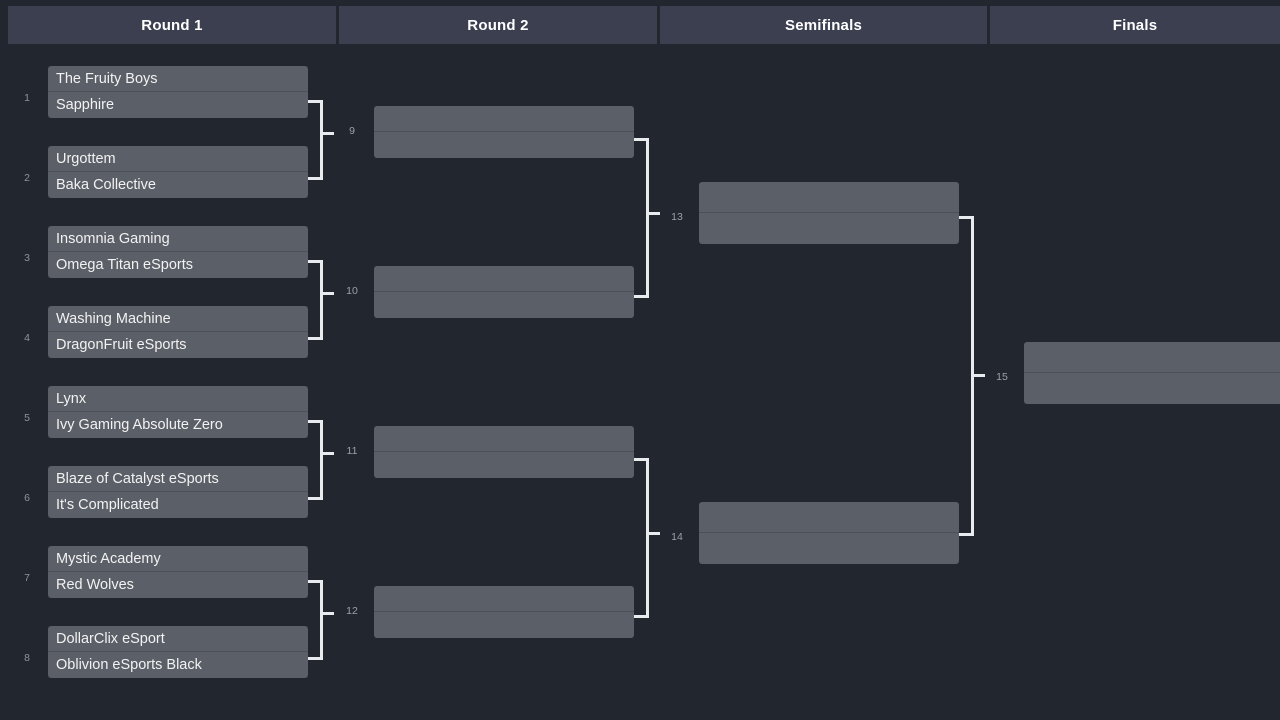 Image resolution: width=1280 pixels, height=720 pixels. I want to click on match-8: DollarClix eSport Oblivion eSports Black, so click(178, 652).